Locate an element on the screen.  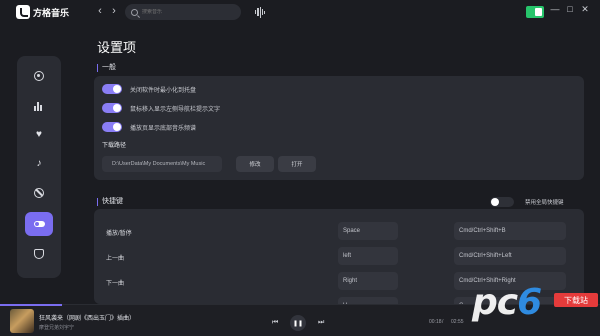
user-badge-icon is located at coordinates (535, 12).